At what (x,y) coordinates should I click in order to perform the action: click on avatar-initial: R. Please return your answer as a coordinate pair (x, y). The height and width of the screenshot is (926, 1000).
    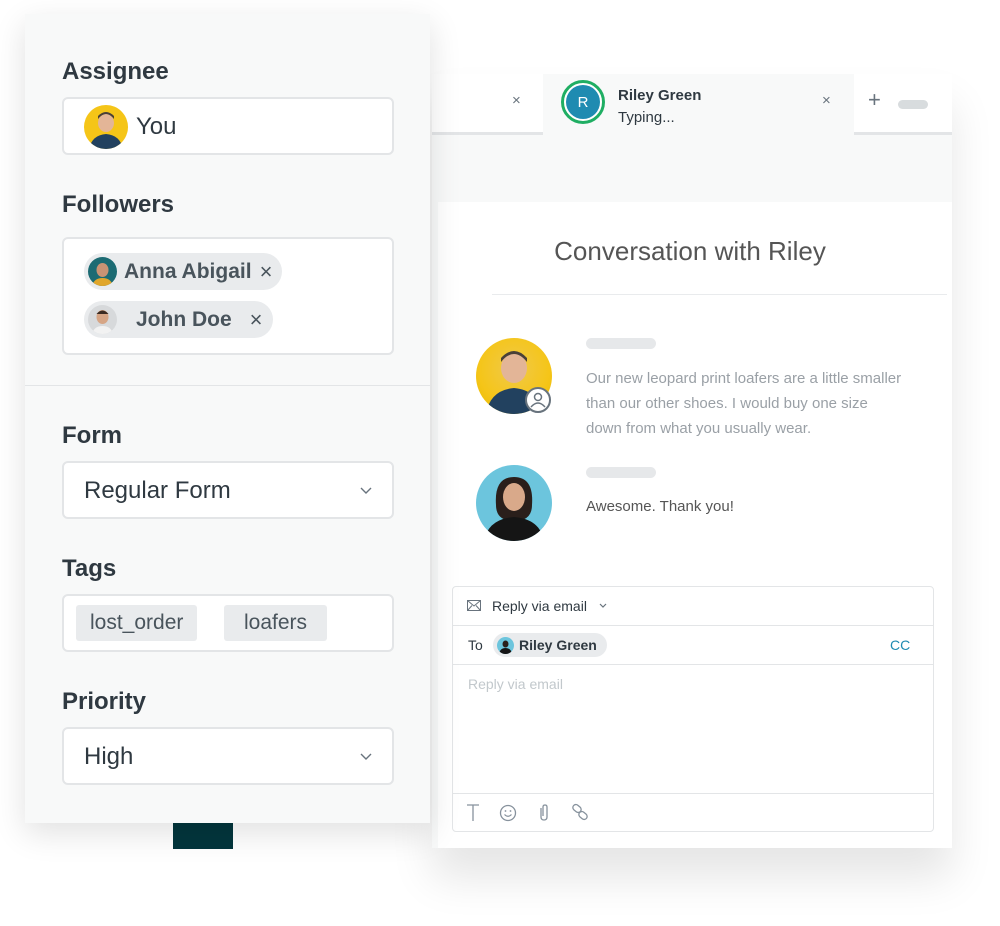
    Looking at the image, I should click on (583, 102).